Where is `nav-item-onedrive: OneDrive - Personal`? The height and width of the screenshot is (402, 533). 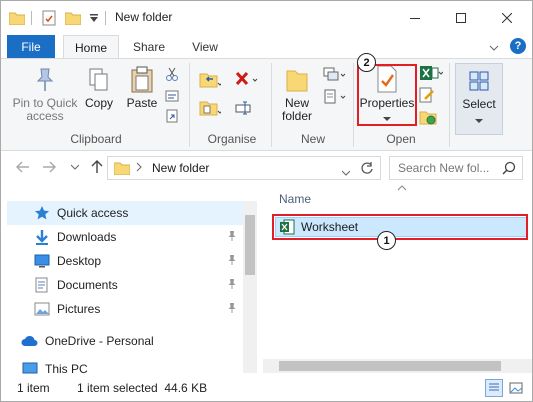 nav-item-onedrive: OneDrive - Personal is located at coordinates (125, 341).